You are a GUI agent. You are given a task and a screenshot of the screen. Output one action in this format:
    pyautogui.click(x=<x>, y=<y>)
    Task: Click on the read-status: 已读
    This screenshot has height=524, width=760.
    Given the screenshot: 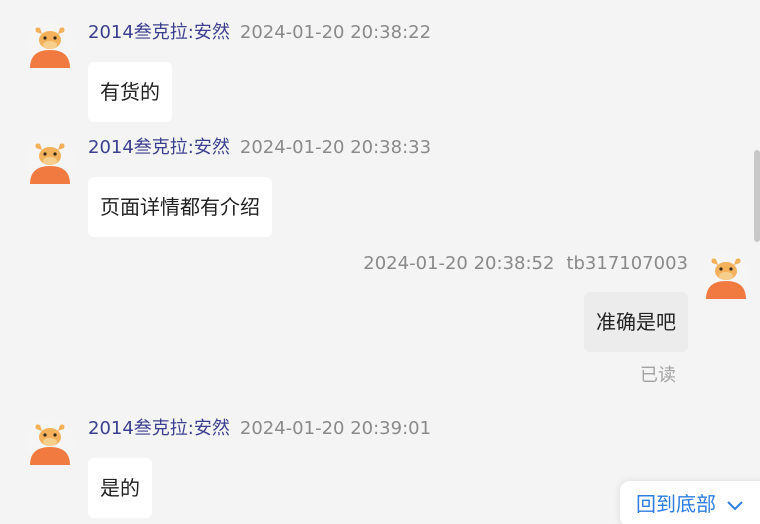 What is the action you would take?
    pyautogui.click(x=658, y=375)
    